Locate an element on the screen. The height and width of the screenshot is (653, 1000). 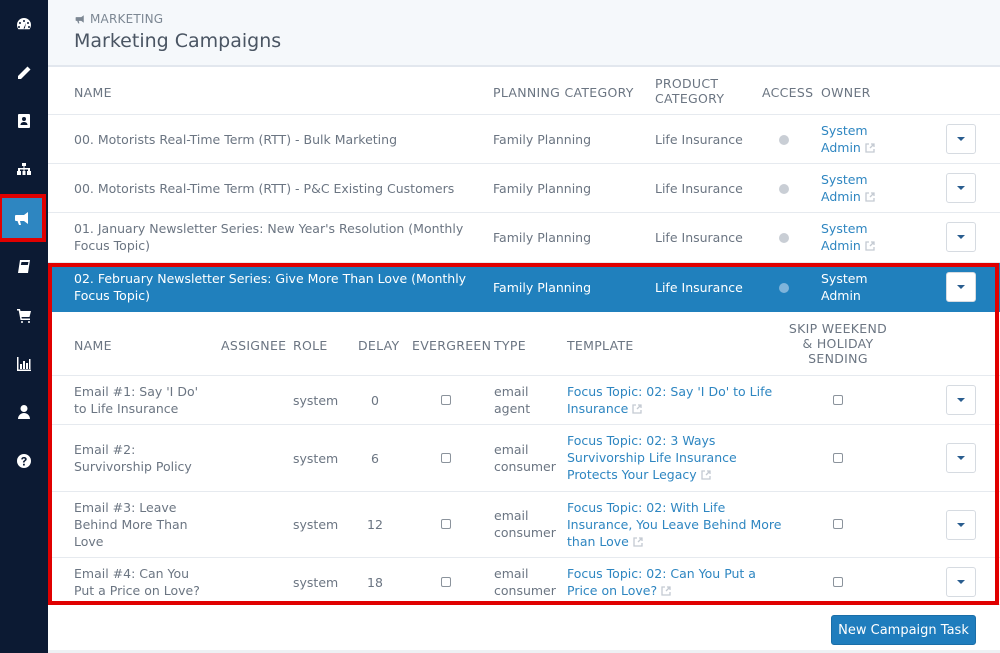
column-header-role: ROLE is located at coordinates (310, 345).